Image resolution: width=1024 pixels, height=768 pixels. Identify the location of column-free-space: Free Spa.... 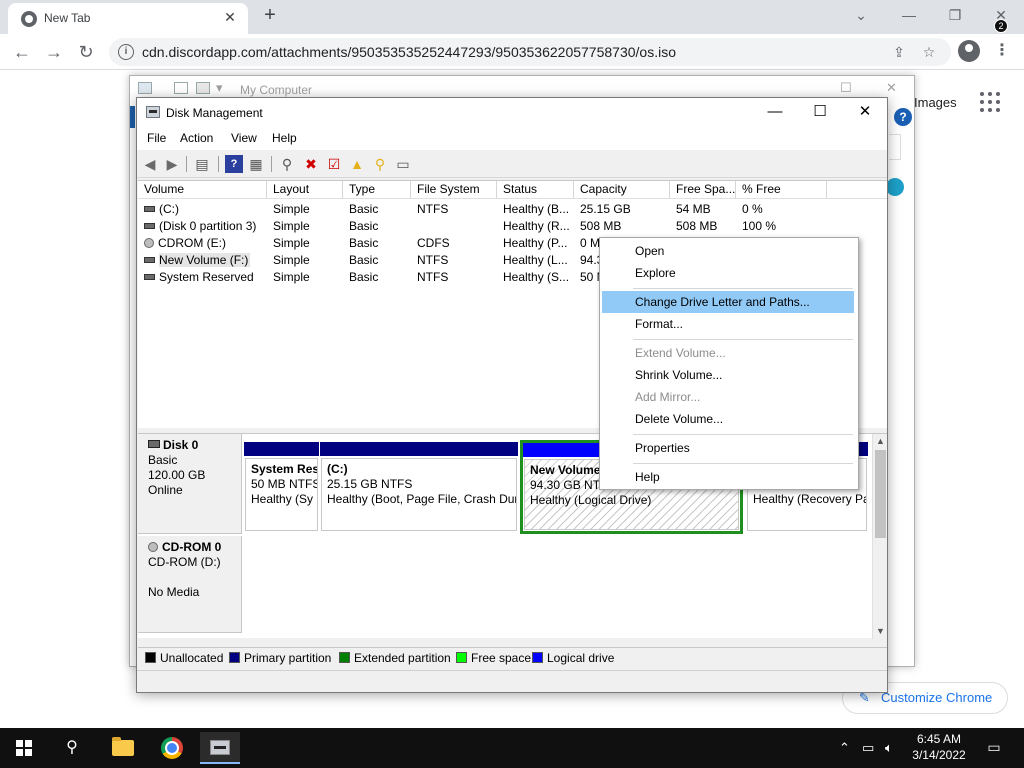
(703, 190).